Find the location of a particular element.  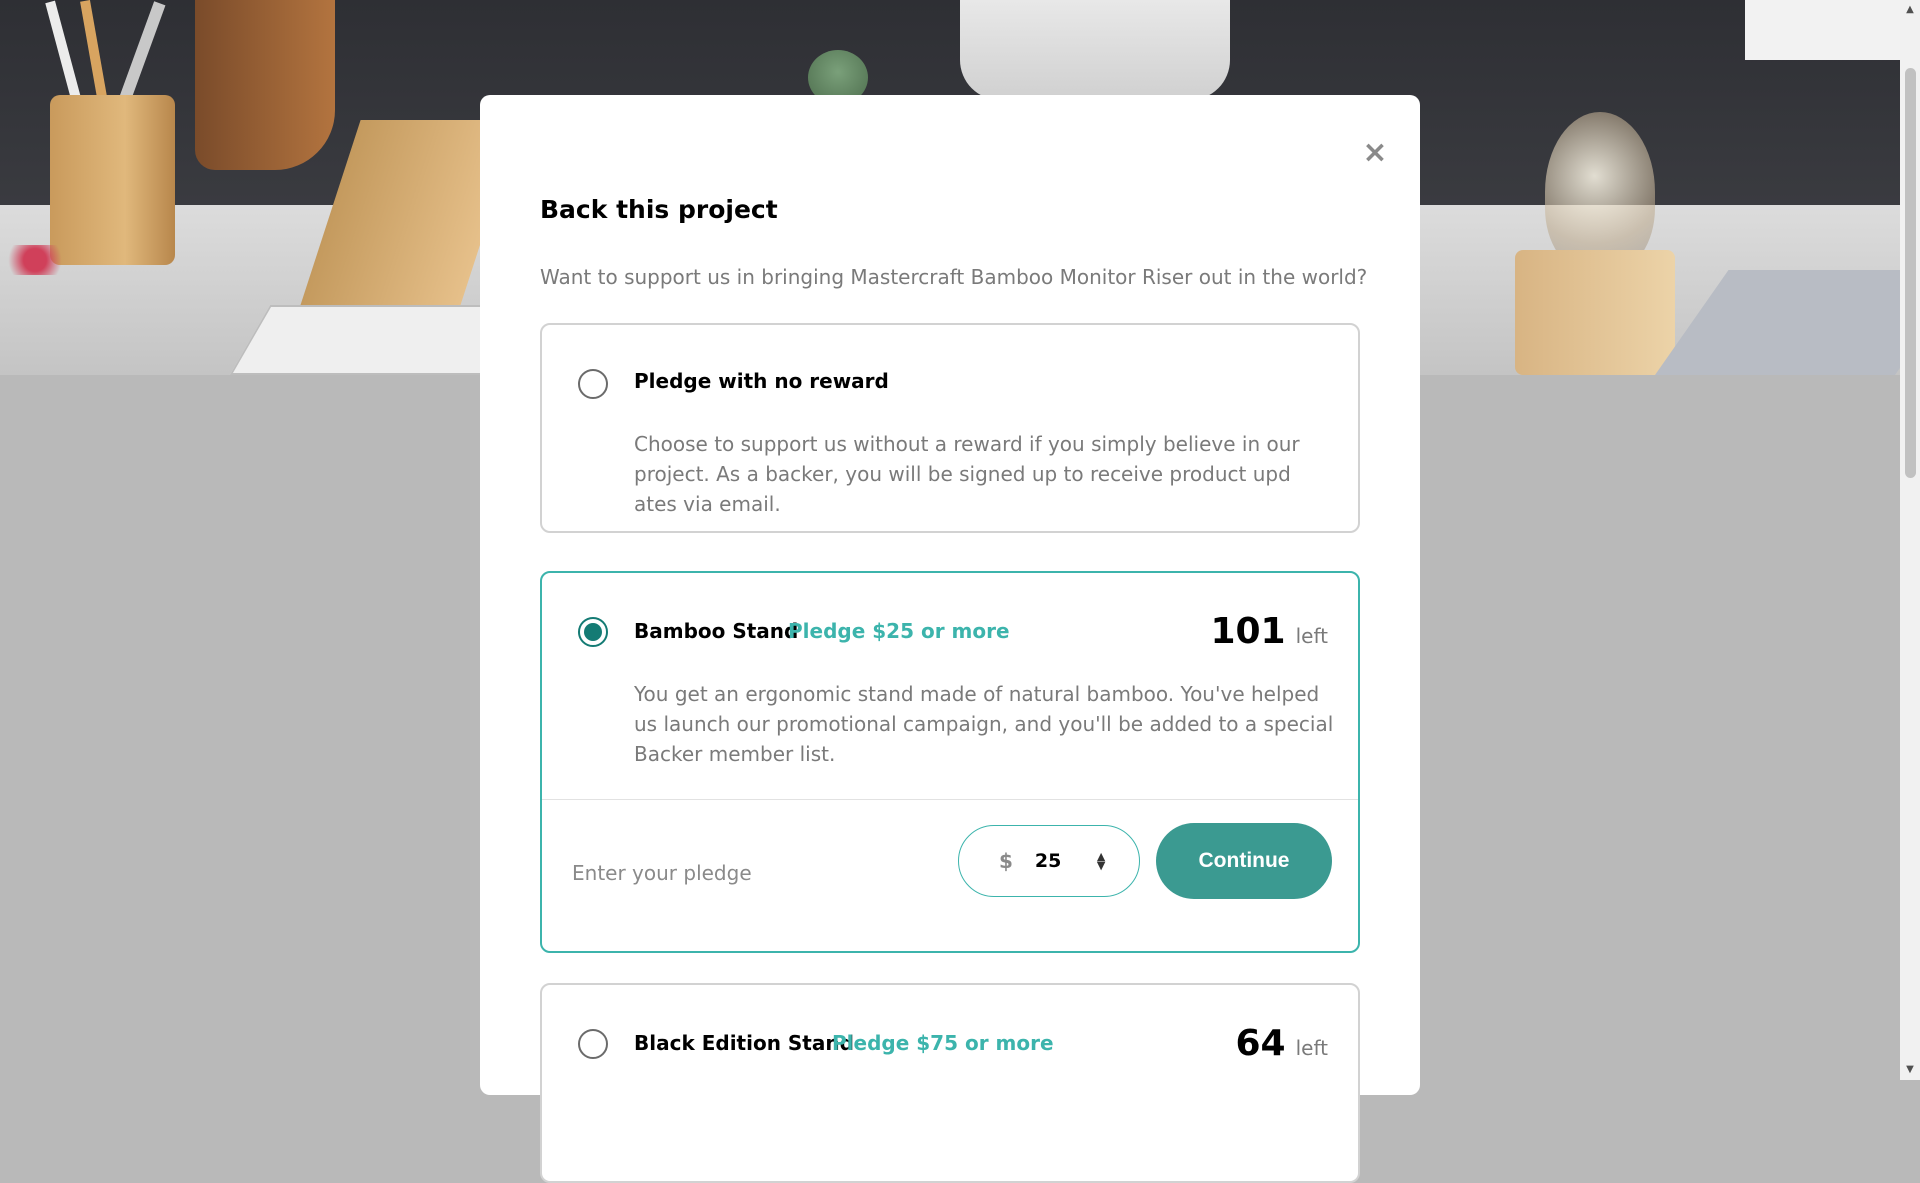

continue-button: Continue is located at coordinates (1244, 861).